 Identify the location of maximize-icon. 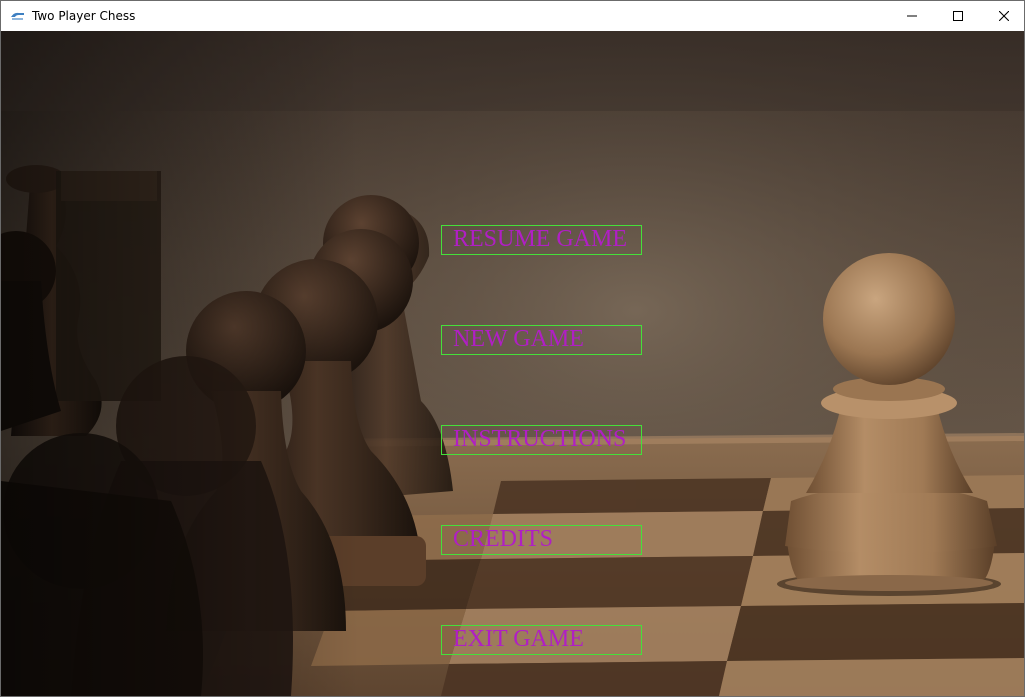
(958, 16).